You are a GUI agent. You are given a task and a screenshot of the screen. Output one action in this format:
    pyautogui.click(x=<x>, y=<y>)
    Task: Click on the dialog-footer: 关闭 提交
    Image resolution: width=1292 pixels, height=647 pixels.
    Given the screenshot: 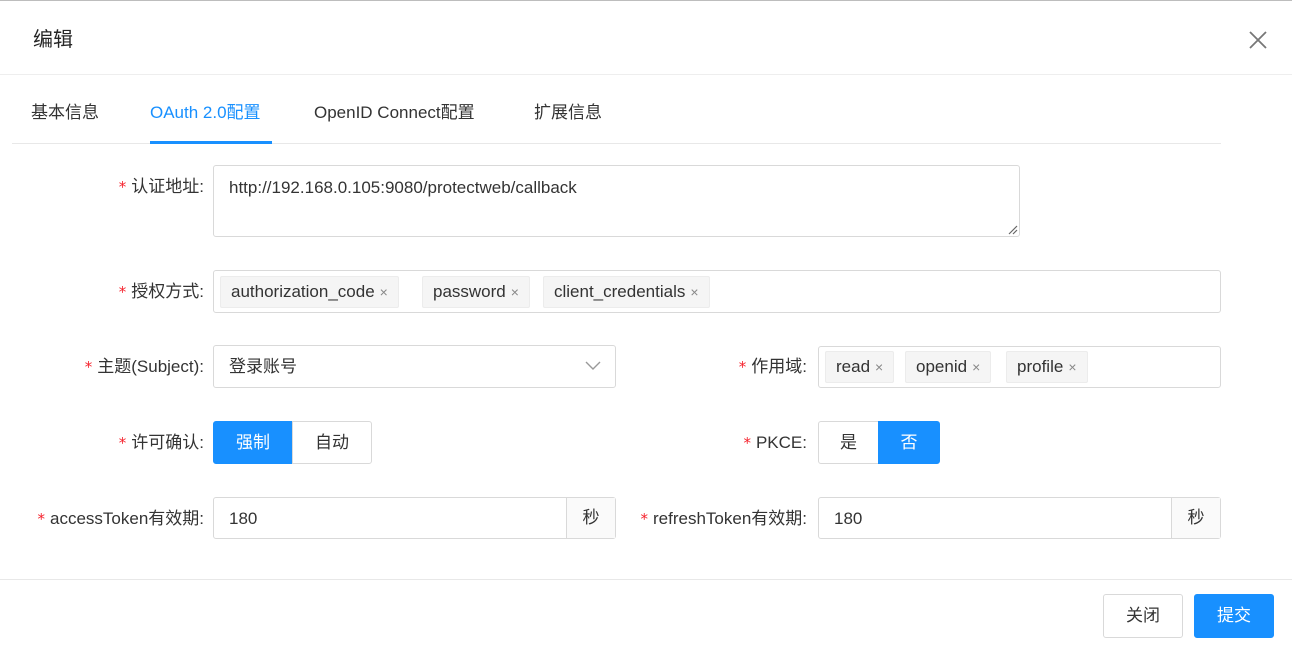 What is the action you would take?
    pyautogui.click(x=646, y=613)
    